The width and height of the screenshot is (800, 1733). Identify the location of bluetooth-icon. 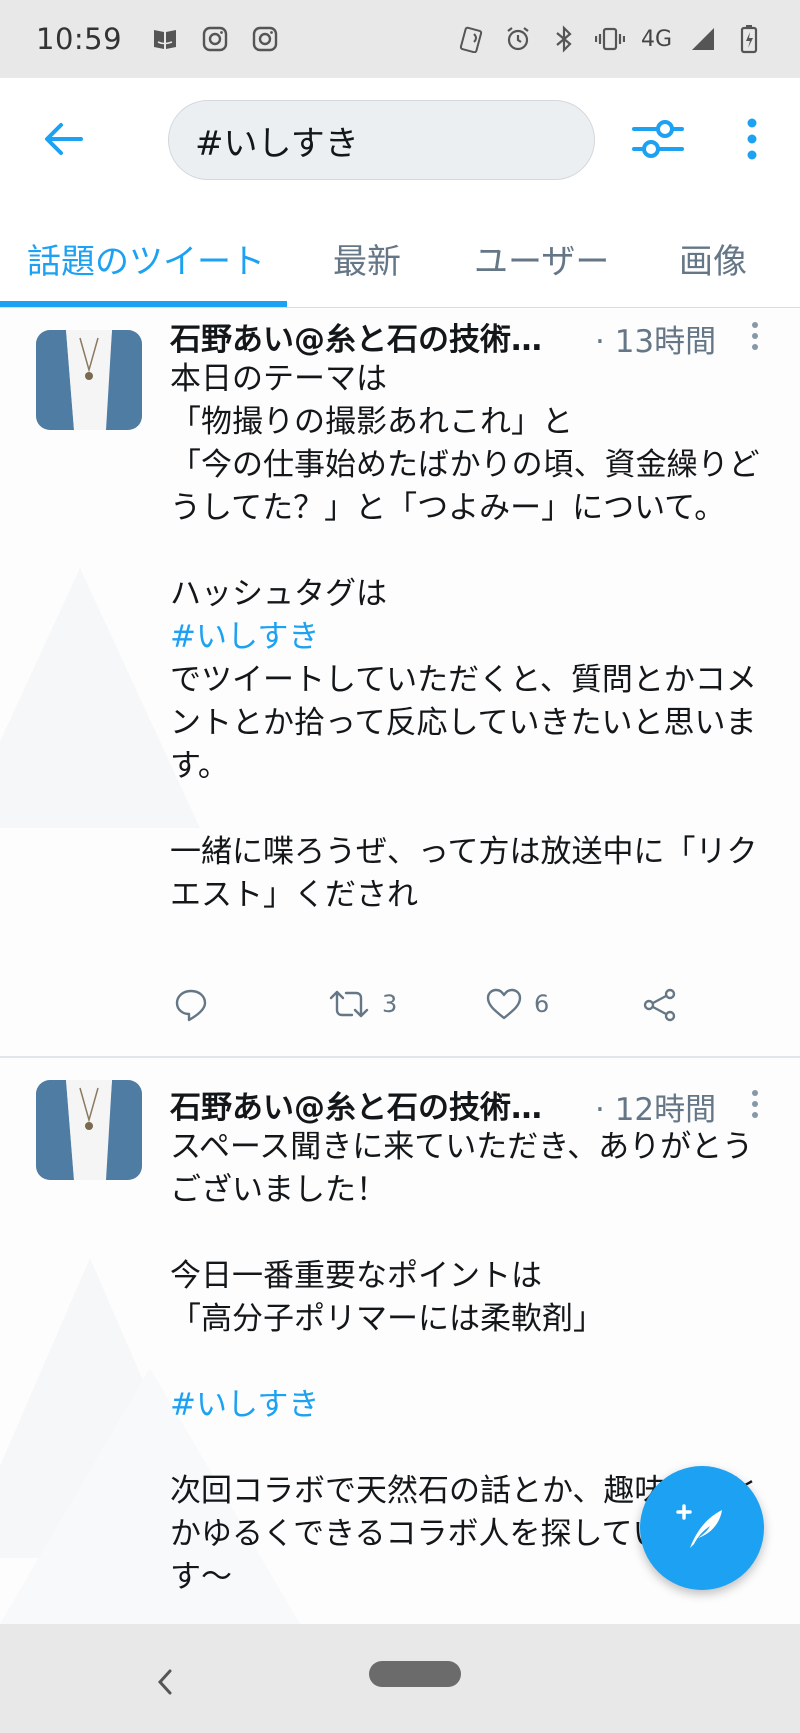
(564, 39).